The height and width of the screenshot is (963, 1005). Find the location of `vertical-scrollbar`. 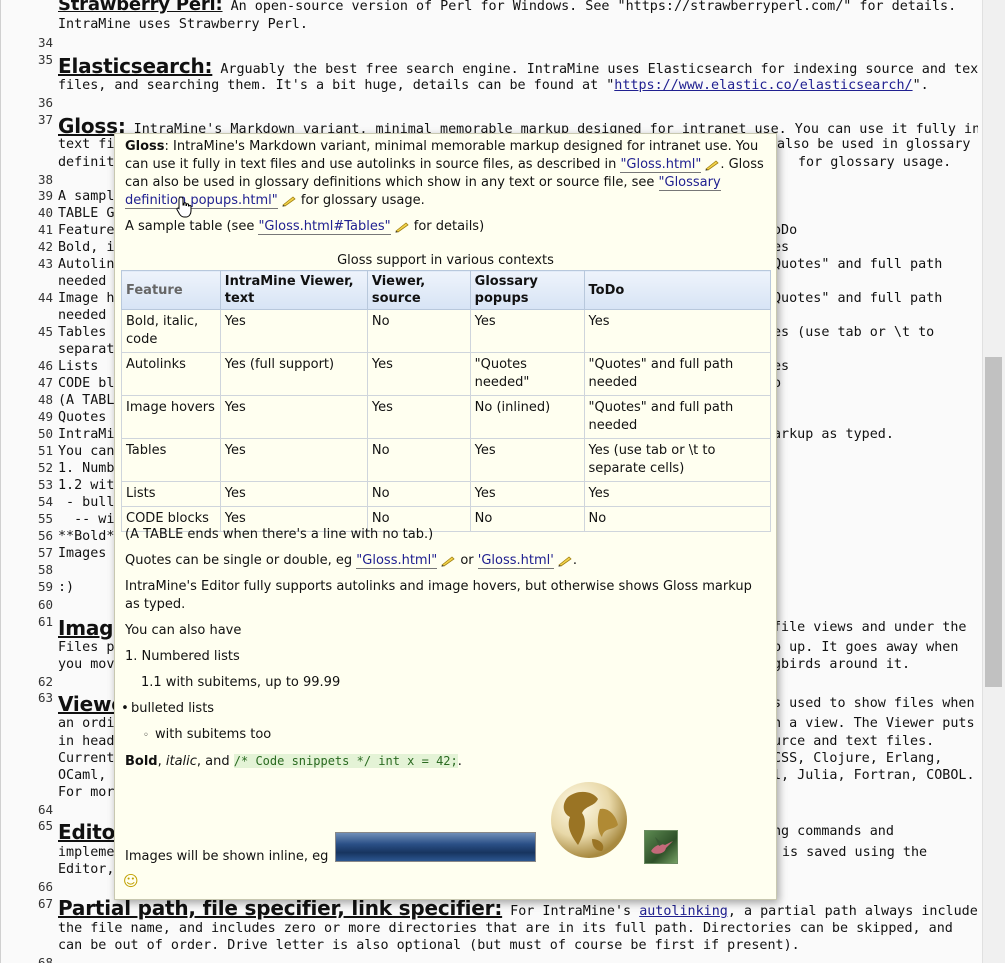

vertical-scrollbar is located at coordinates (993, 481).